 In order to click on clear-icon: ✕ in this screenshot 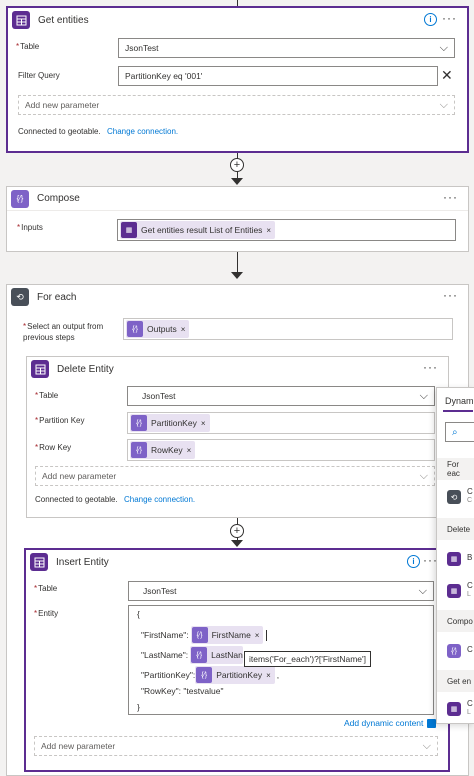, I will do `click(447, 75)`.